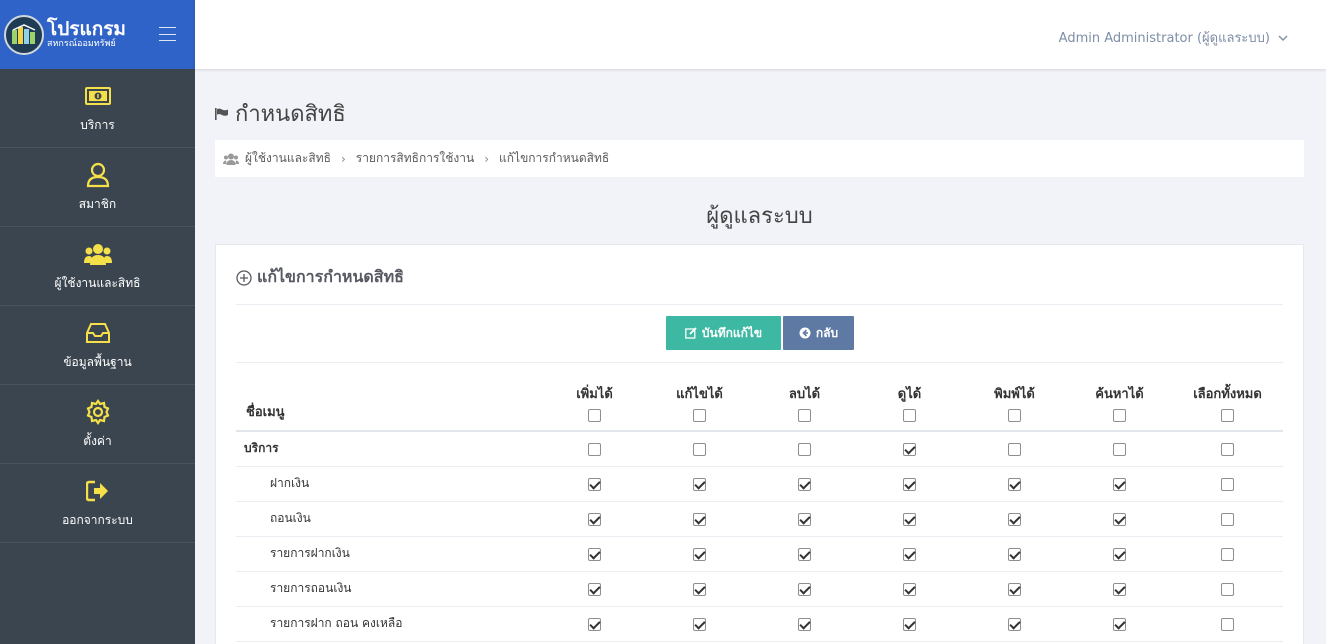 This screenshot has height=644, width=1326. What do you see at coordinates (81, 44) in the screenshot?
I see `brand-subtitle: สหกรณ์ออมทรัพย์` at bounding box center [81, 44].